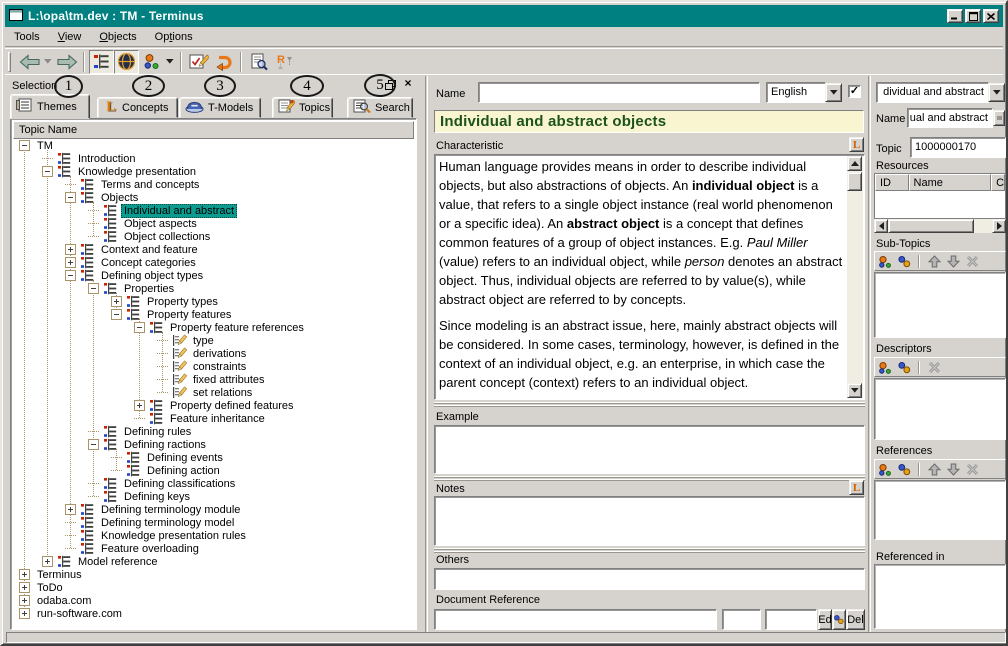  I want to click on subtopics-list, so click(940, 305).